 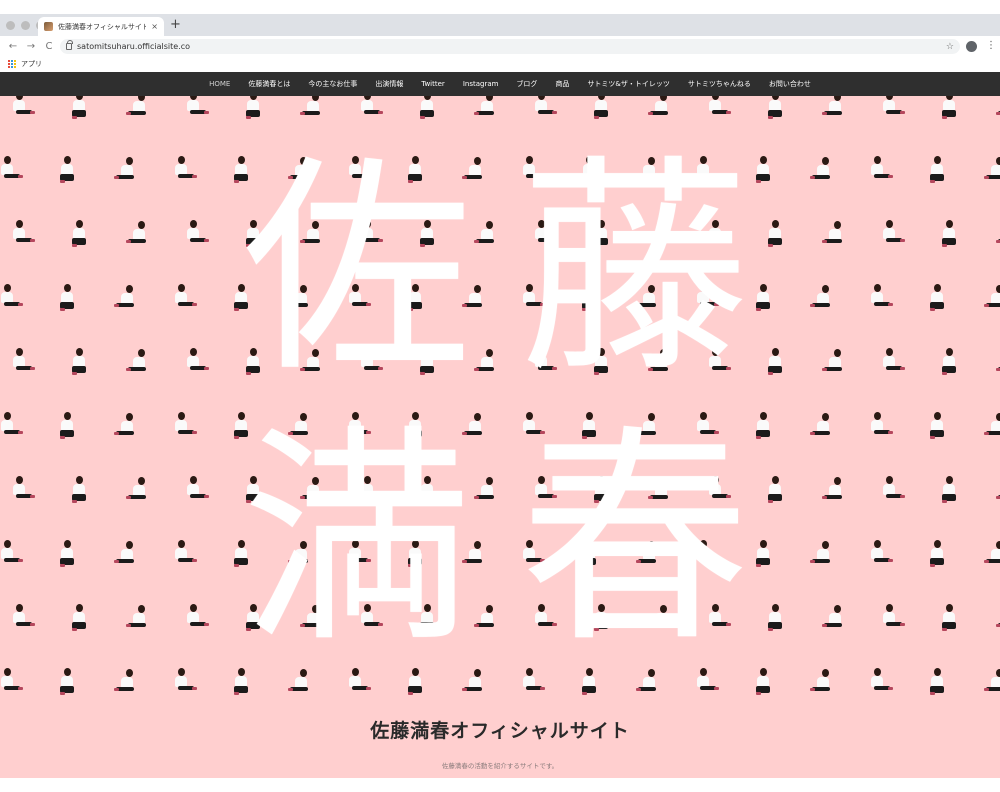 I want to click on browser-tab: 佐藤満春オフィシャルサイト ×, so click(x=101, y=26).